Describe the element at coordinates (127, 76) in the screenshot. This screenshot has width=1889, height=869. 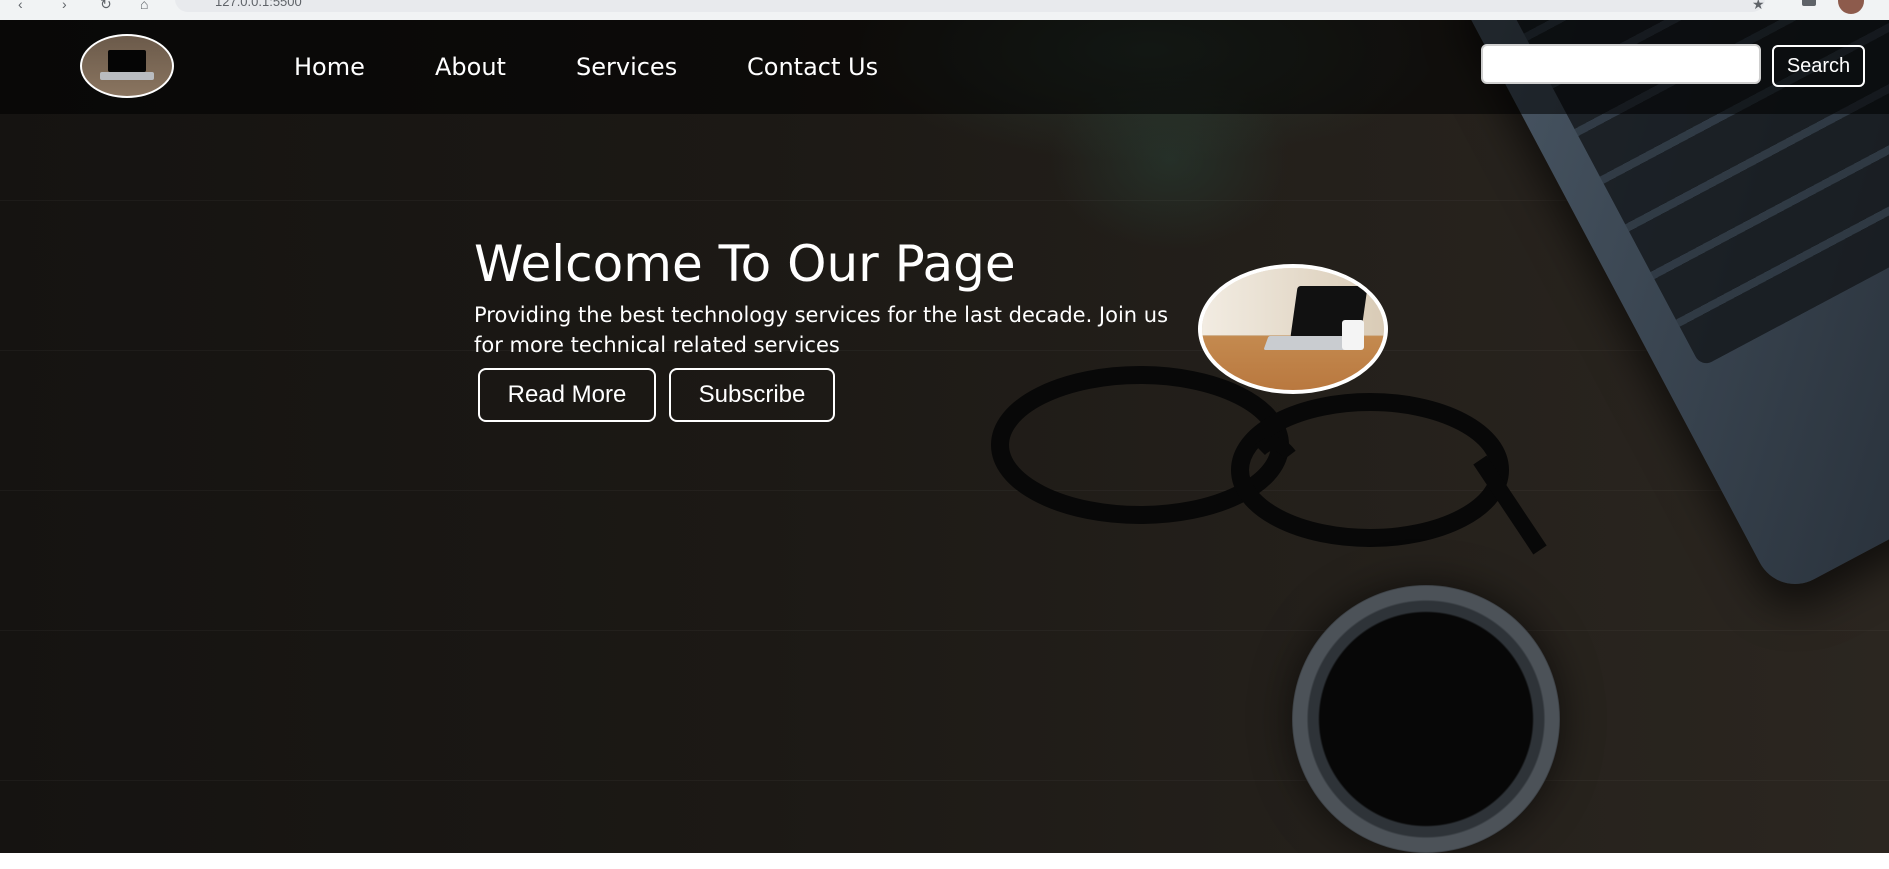
I see `logo-laptop-base` at that location.